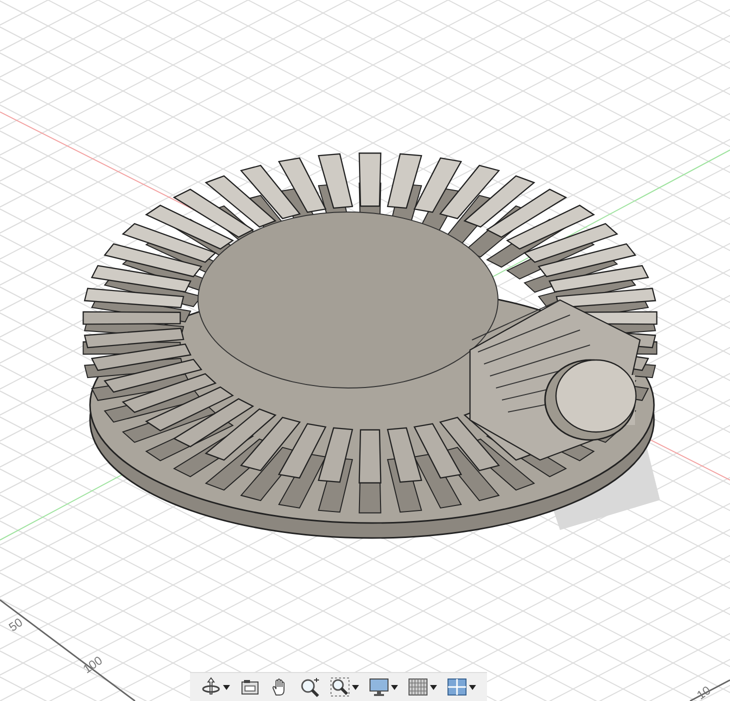  What do you see at coordinates (457, 687) in the screenshot?
I see `viewports-icon` at bounding box center [457, 687].